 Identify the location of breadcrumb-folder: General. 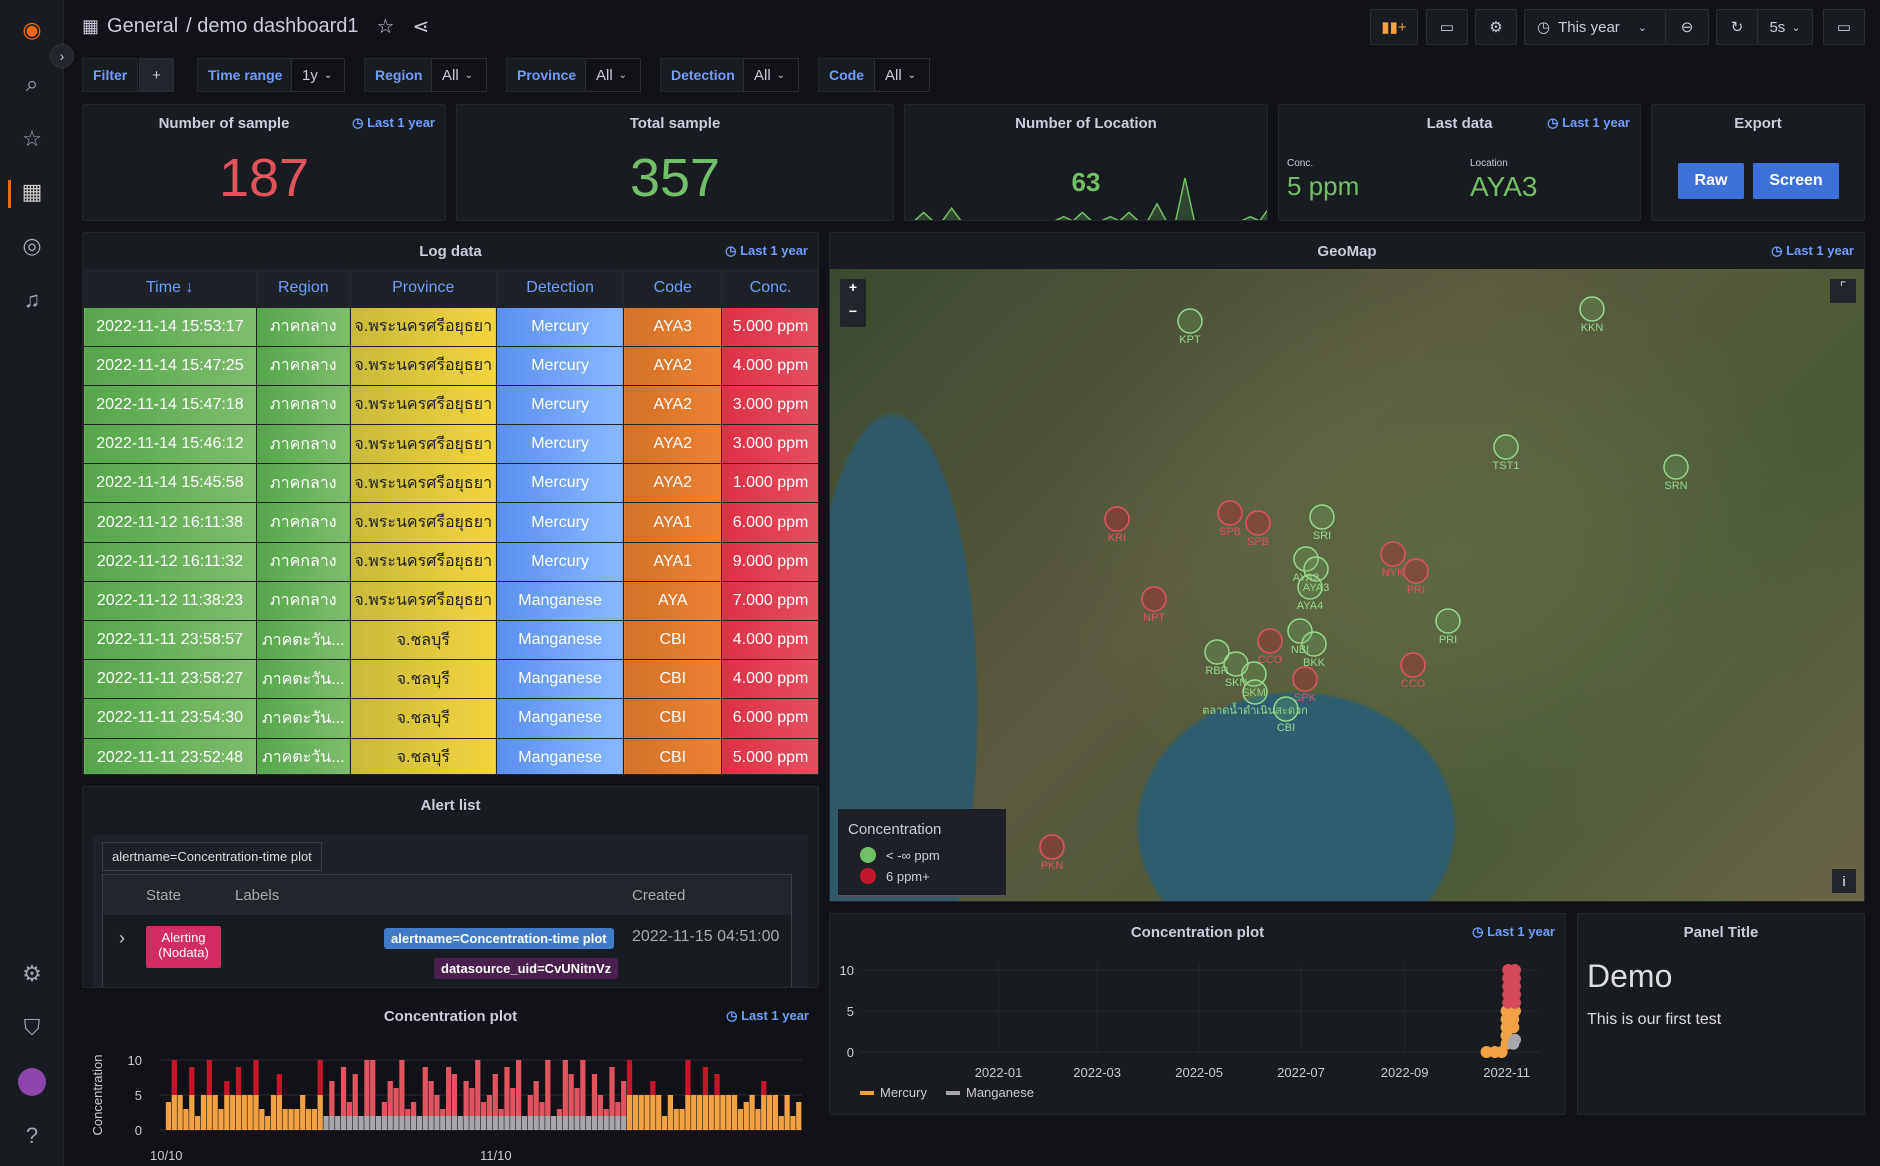
(142, 26).